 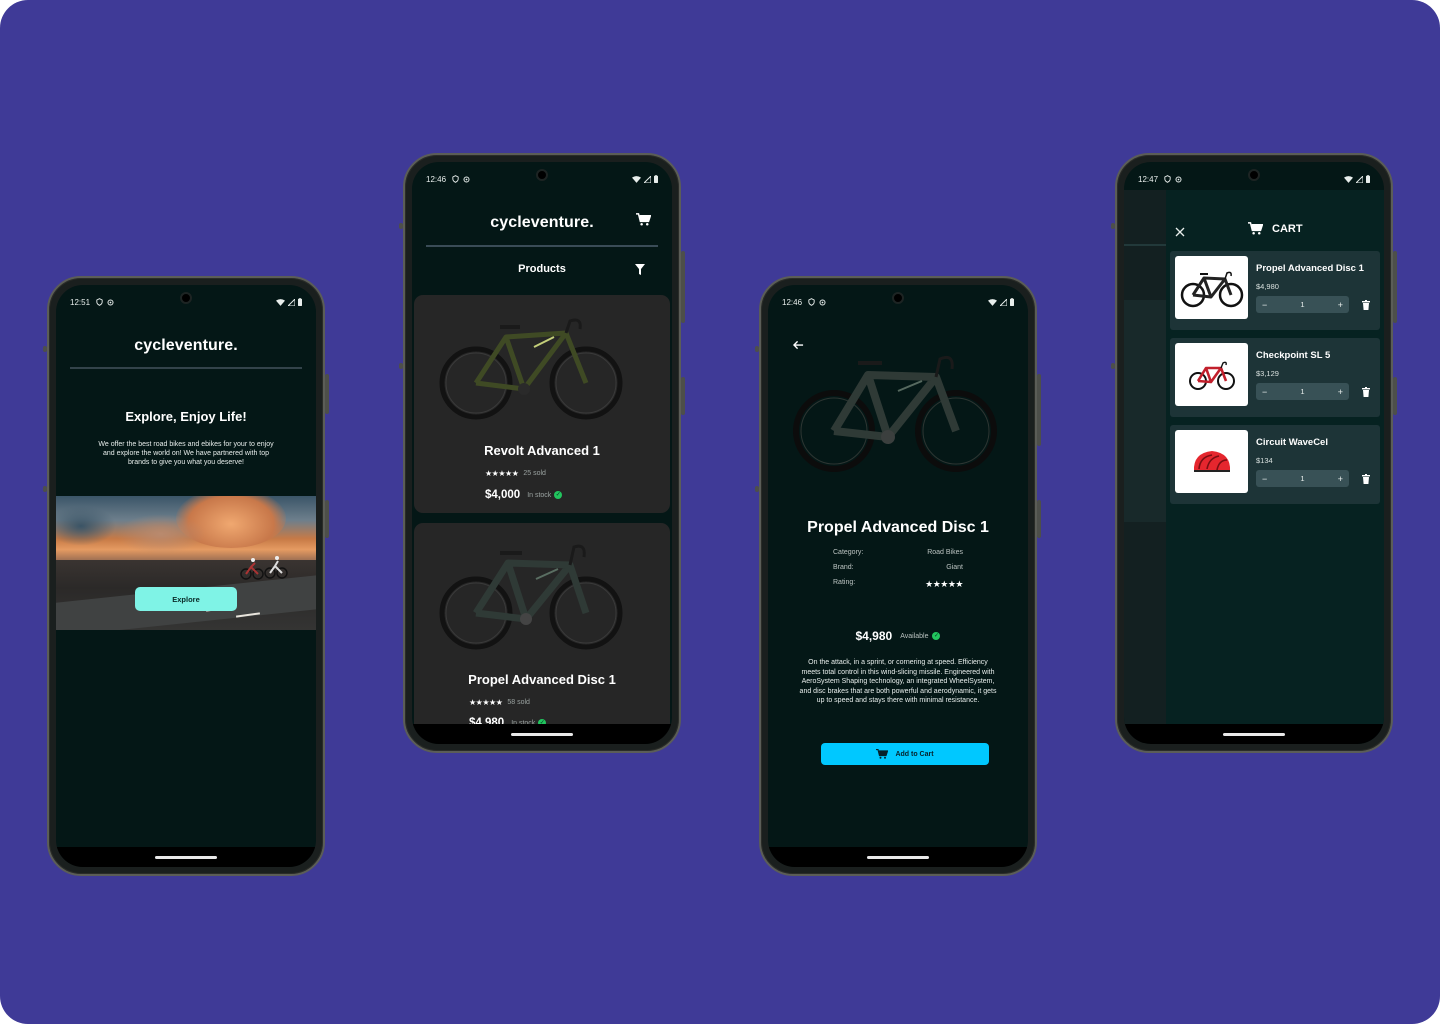 What do you see at coordinates (1264, 460) in the screenshot?
I see `cart-item-price: $134` at bounding box center [1264, 460].